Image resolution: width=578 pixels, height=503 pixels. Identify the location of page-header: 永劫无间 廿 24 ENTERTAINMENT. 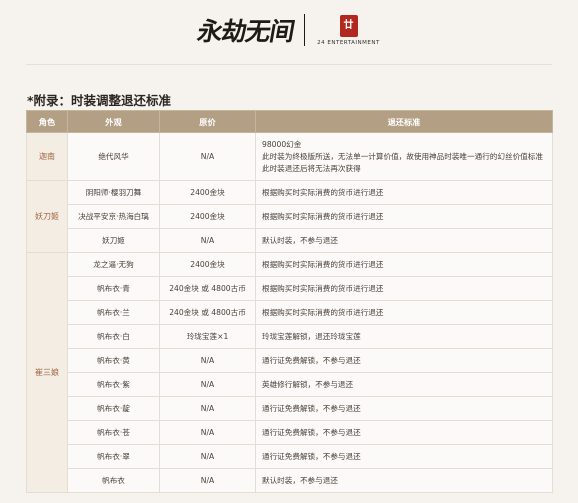
(289, 30).